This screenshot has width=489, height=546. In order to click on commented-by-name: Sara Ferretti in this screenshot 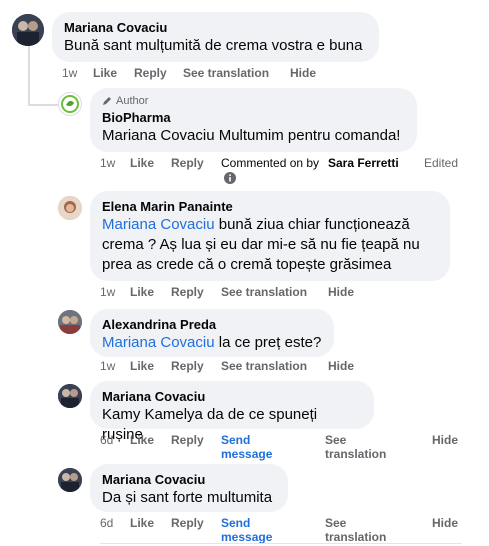, I will do `click(363, 163)`.